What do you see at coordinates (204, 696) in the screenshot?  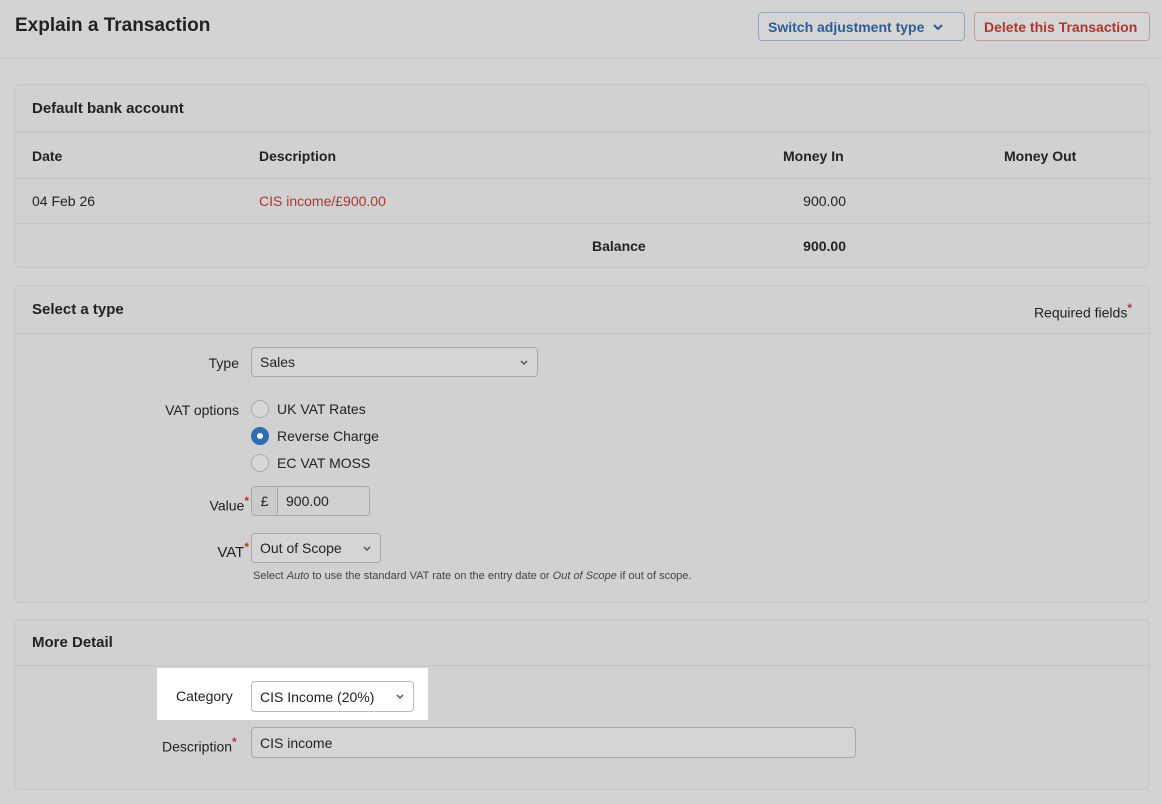 I see `category-label: Category` at bounding box center [204, 696].